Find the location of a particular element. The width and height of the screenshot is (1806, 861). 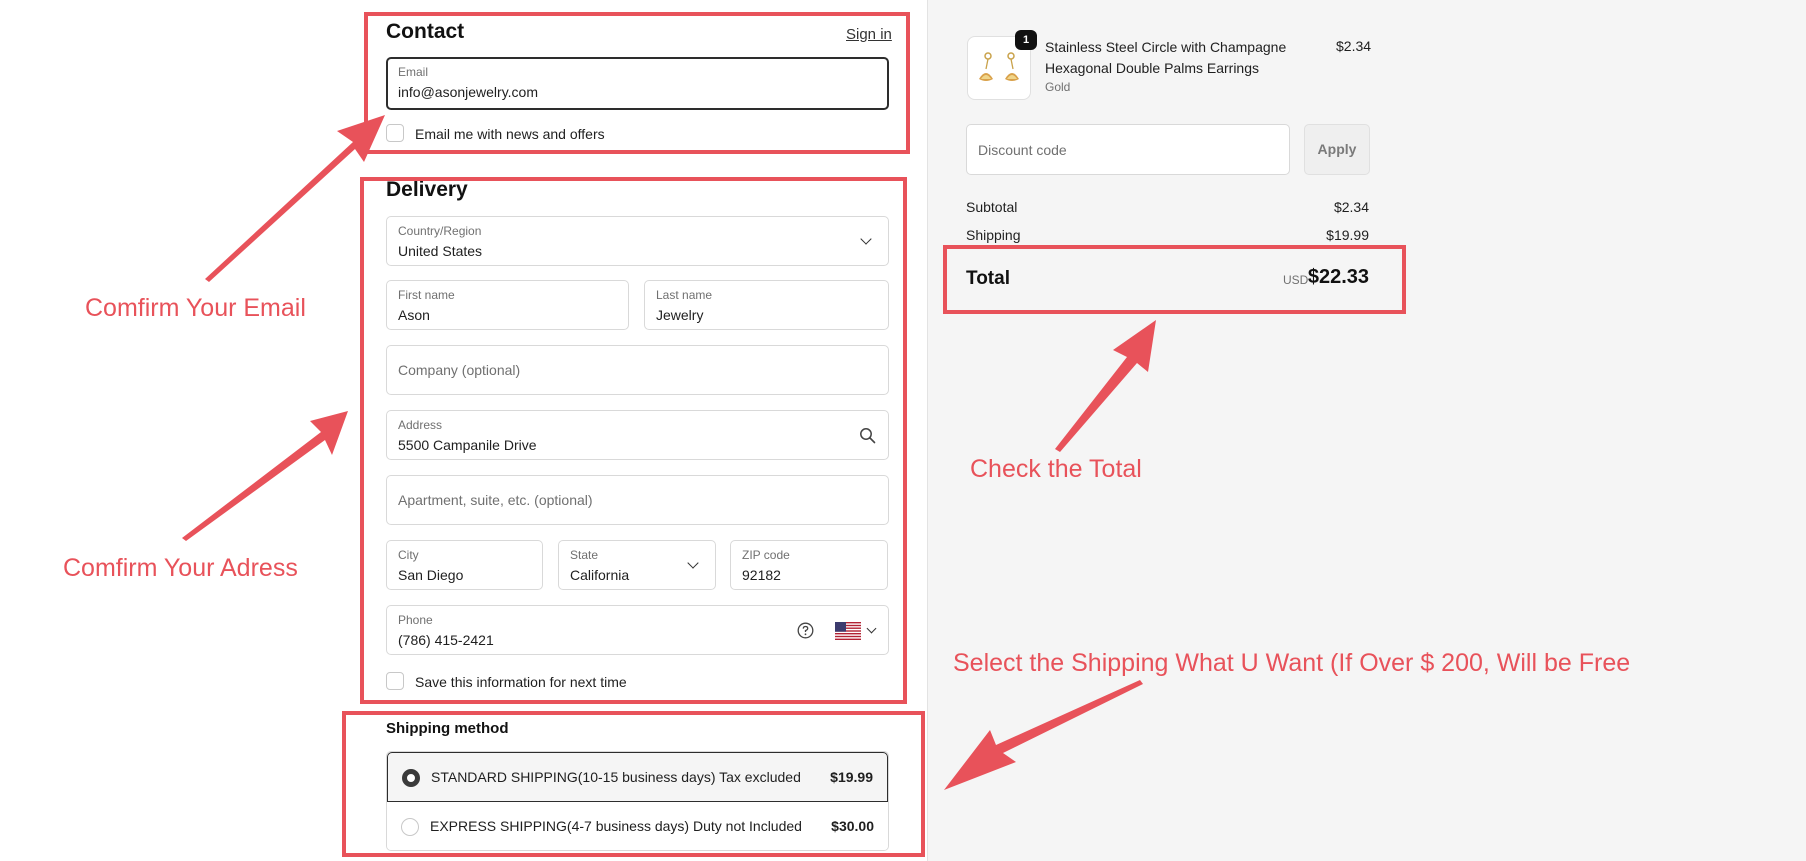

annotation-email: Comfirm Your Email is located at coordinates (195, 308).